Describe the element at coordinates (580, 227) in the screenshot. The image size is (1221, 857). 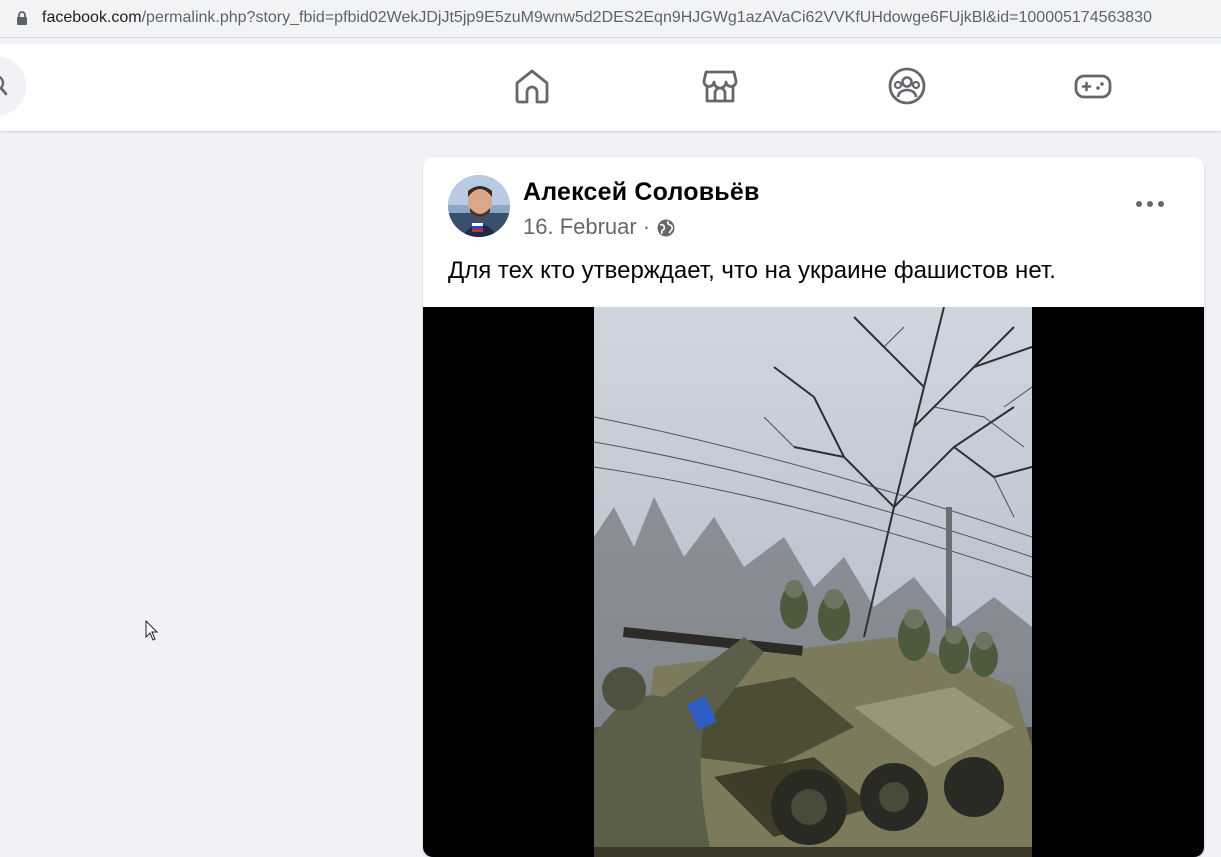
I see `post-date: 16. Februar` at that location.